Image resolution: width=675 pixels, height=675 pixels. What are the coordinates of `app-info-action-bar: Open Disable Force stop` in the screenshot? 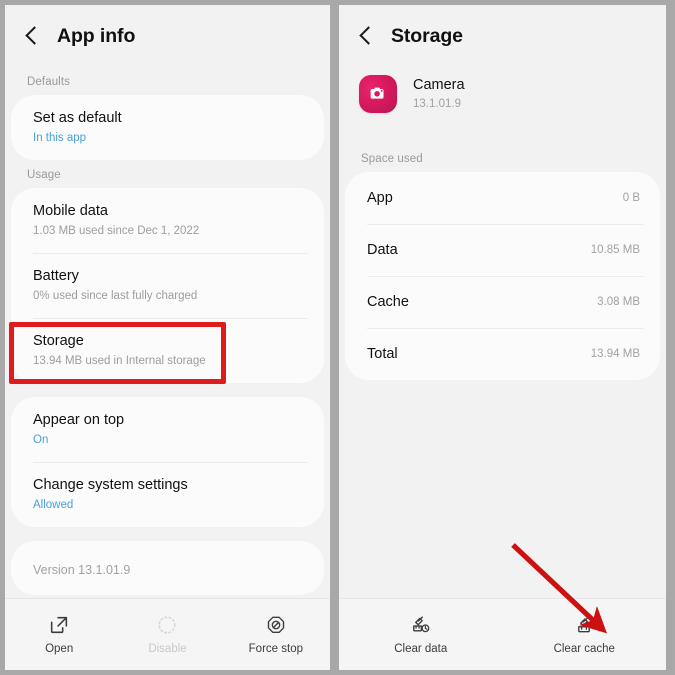 It's located at (167, 634).